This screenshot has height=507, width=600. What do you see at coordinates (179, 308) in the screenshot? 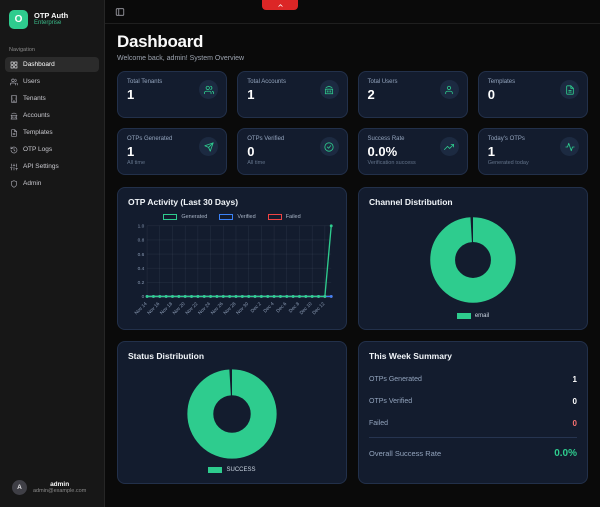
I see `svg-text: Nov 20` at bounding box center [179, 308].